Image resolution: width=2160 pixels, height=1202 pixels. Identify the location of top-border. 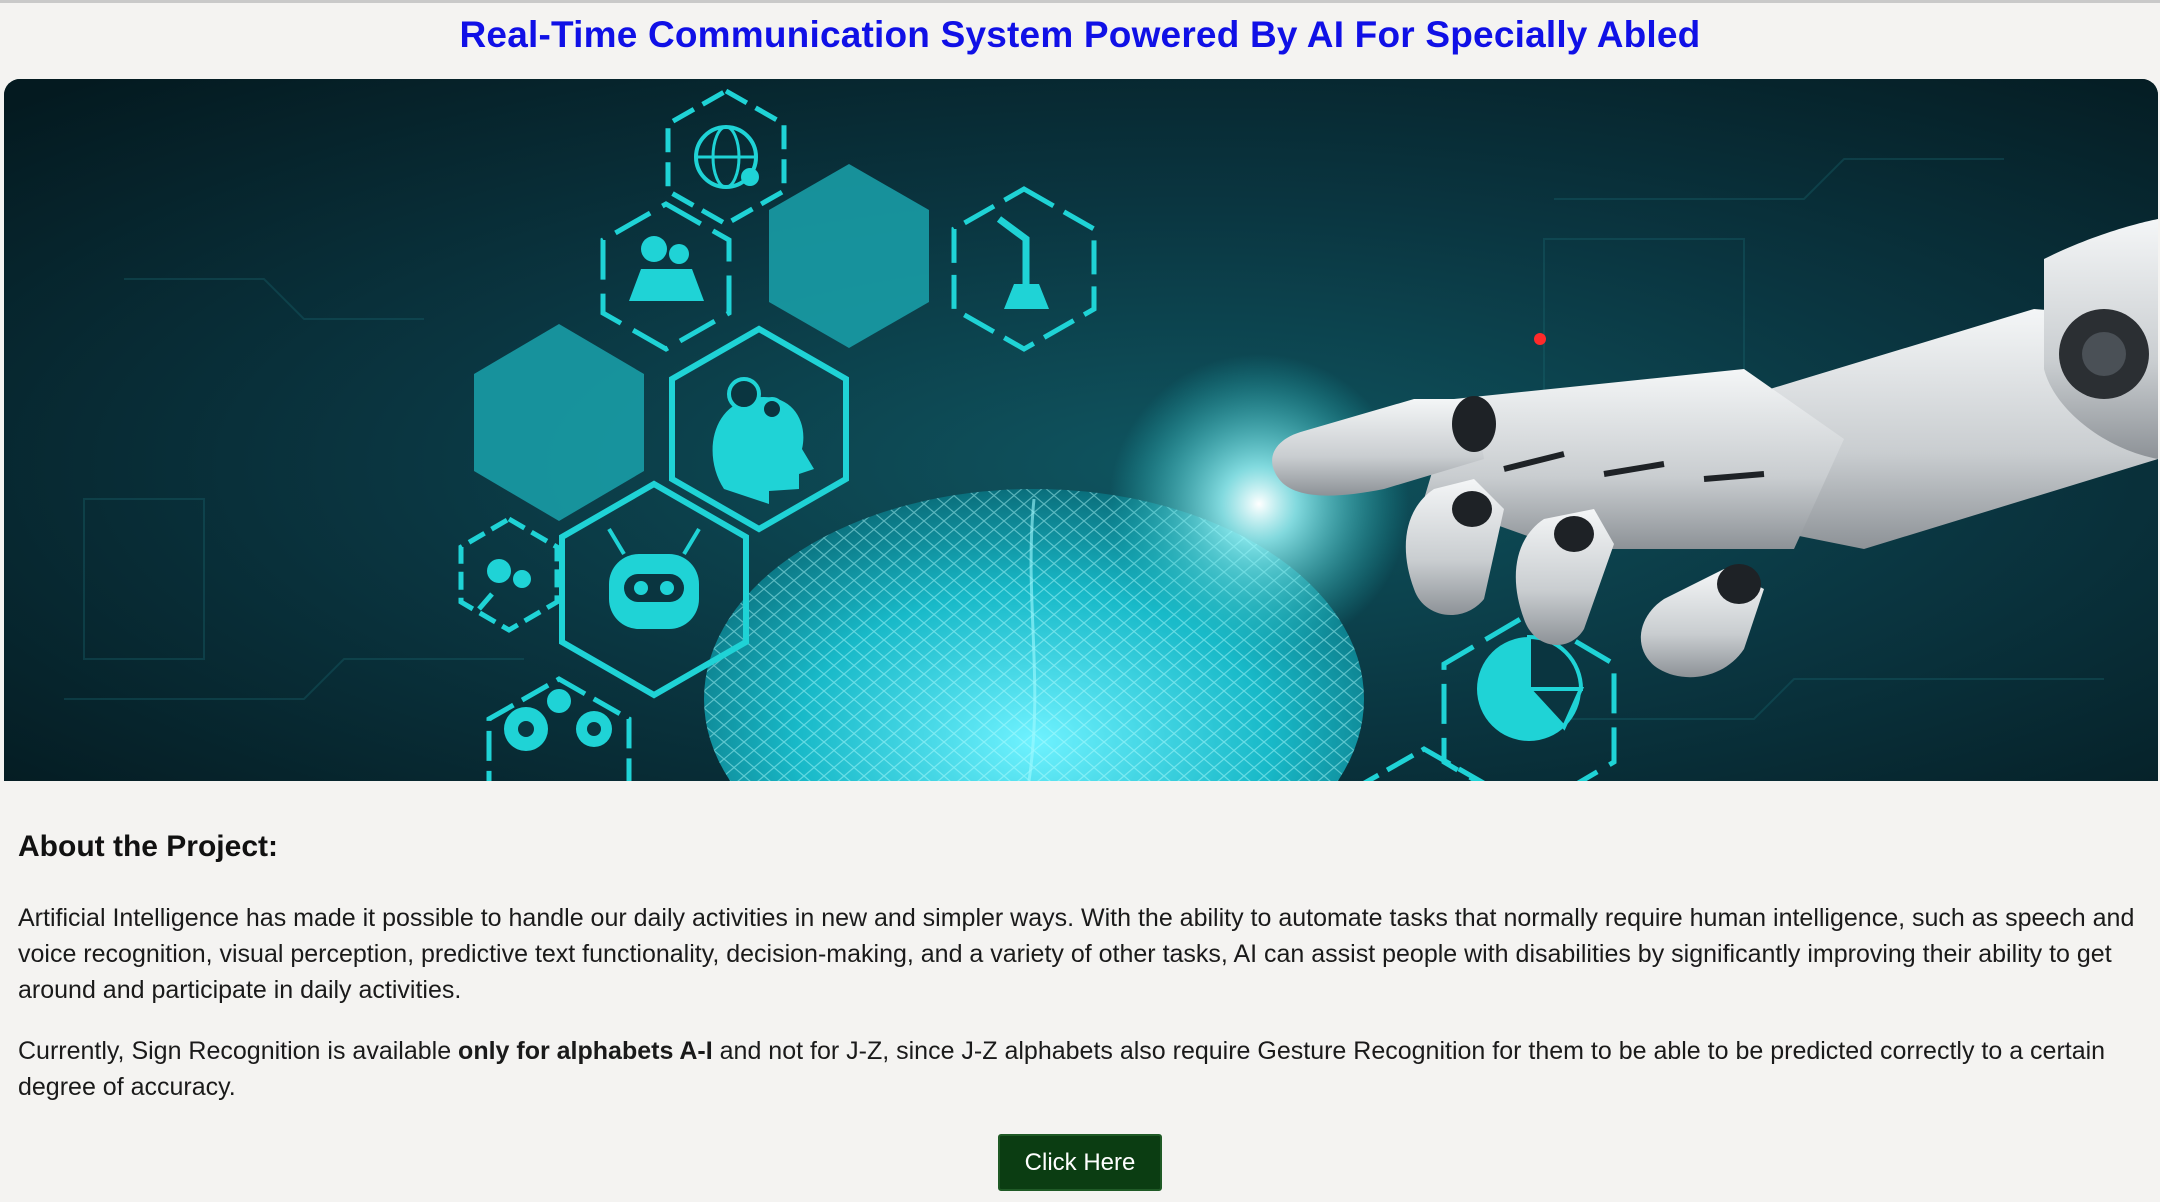
(1080, 1).